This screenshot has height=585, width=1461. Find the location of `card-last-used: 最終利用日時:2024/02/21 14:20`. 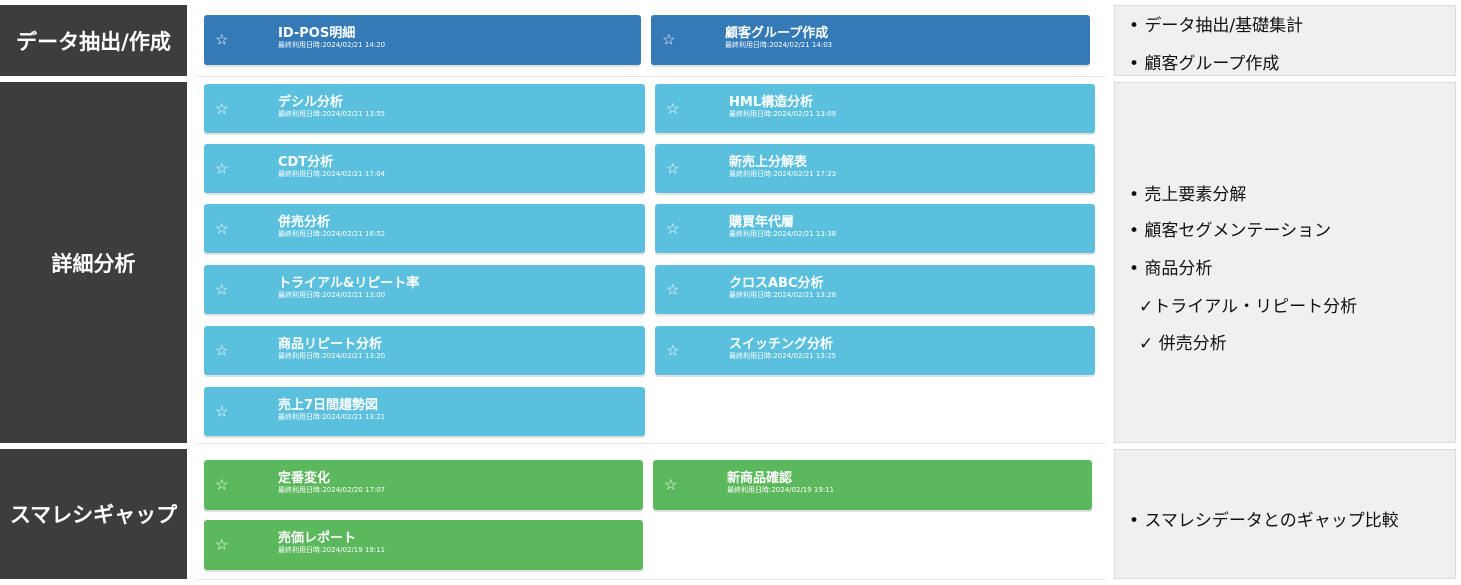

card-last-used: 最終利用日時:2024/02/21 14:20 is located at coordinates (332, 45).